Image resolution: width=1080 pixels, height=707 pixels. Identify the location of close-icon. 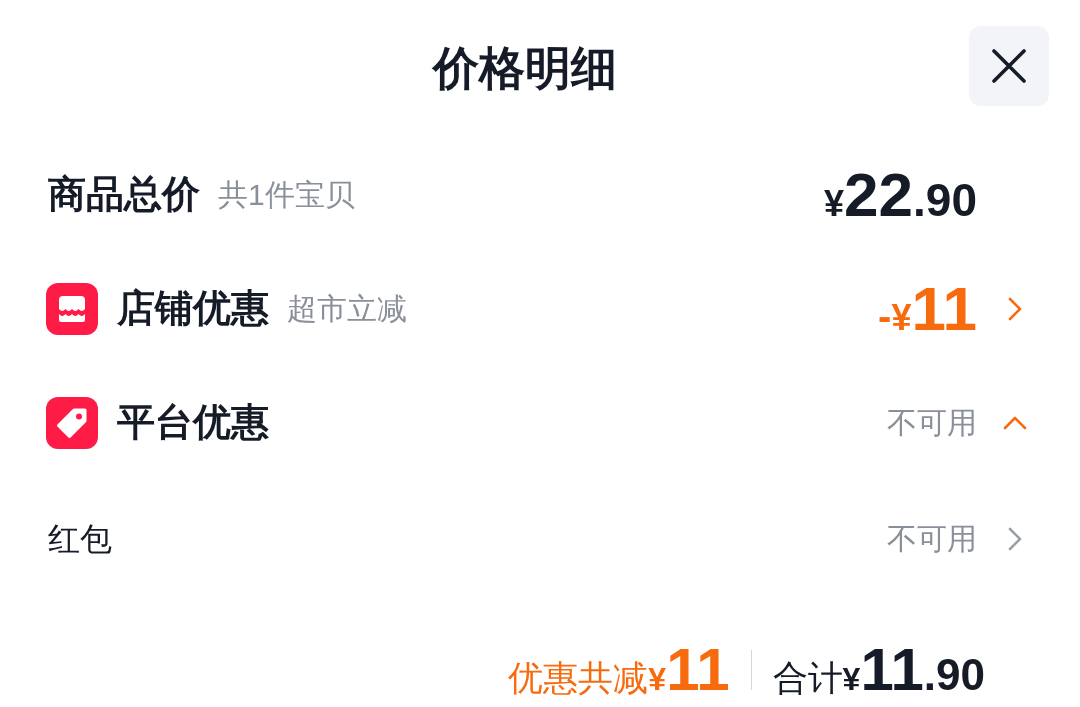
(1009, 66).